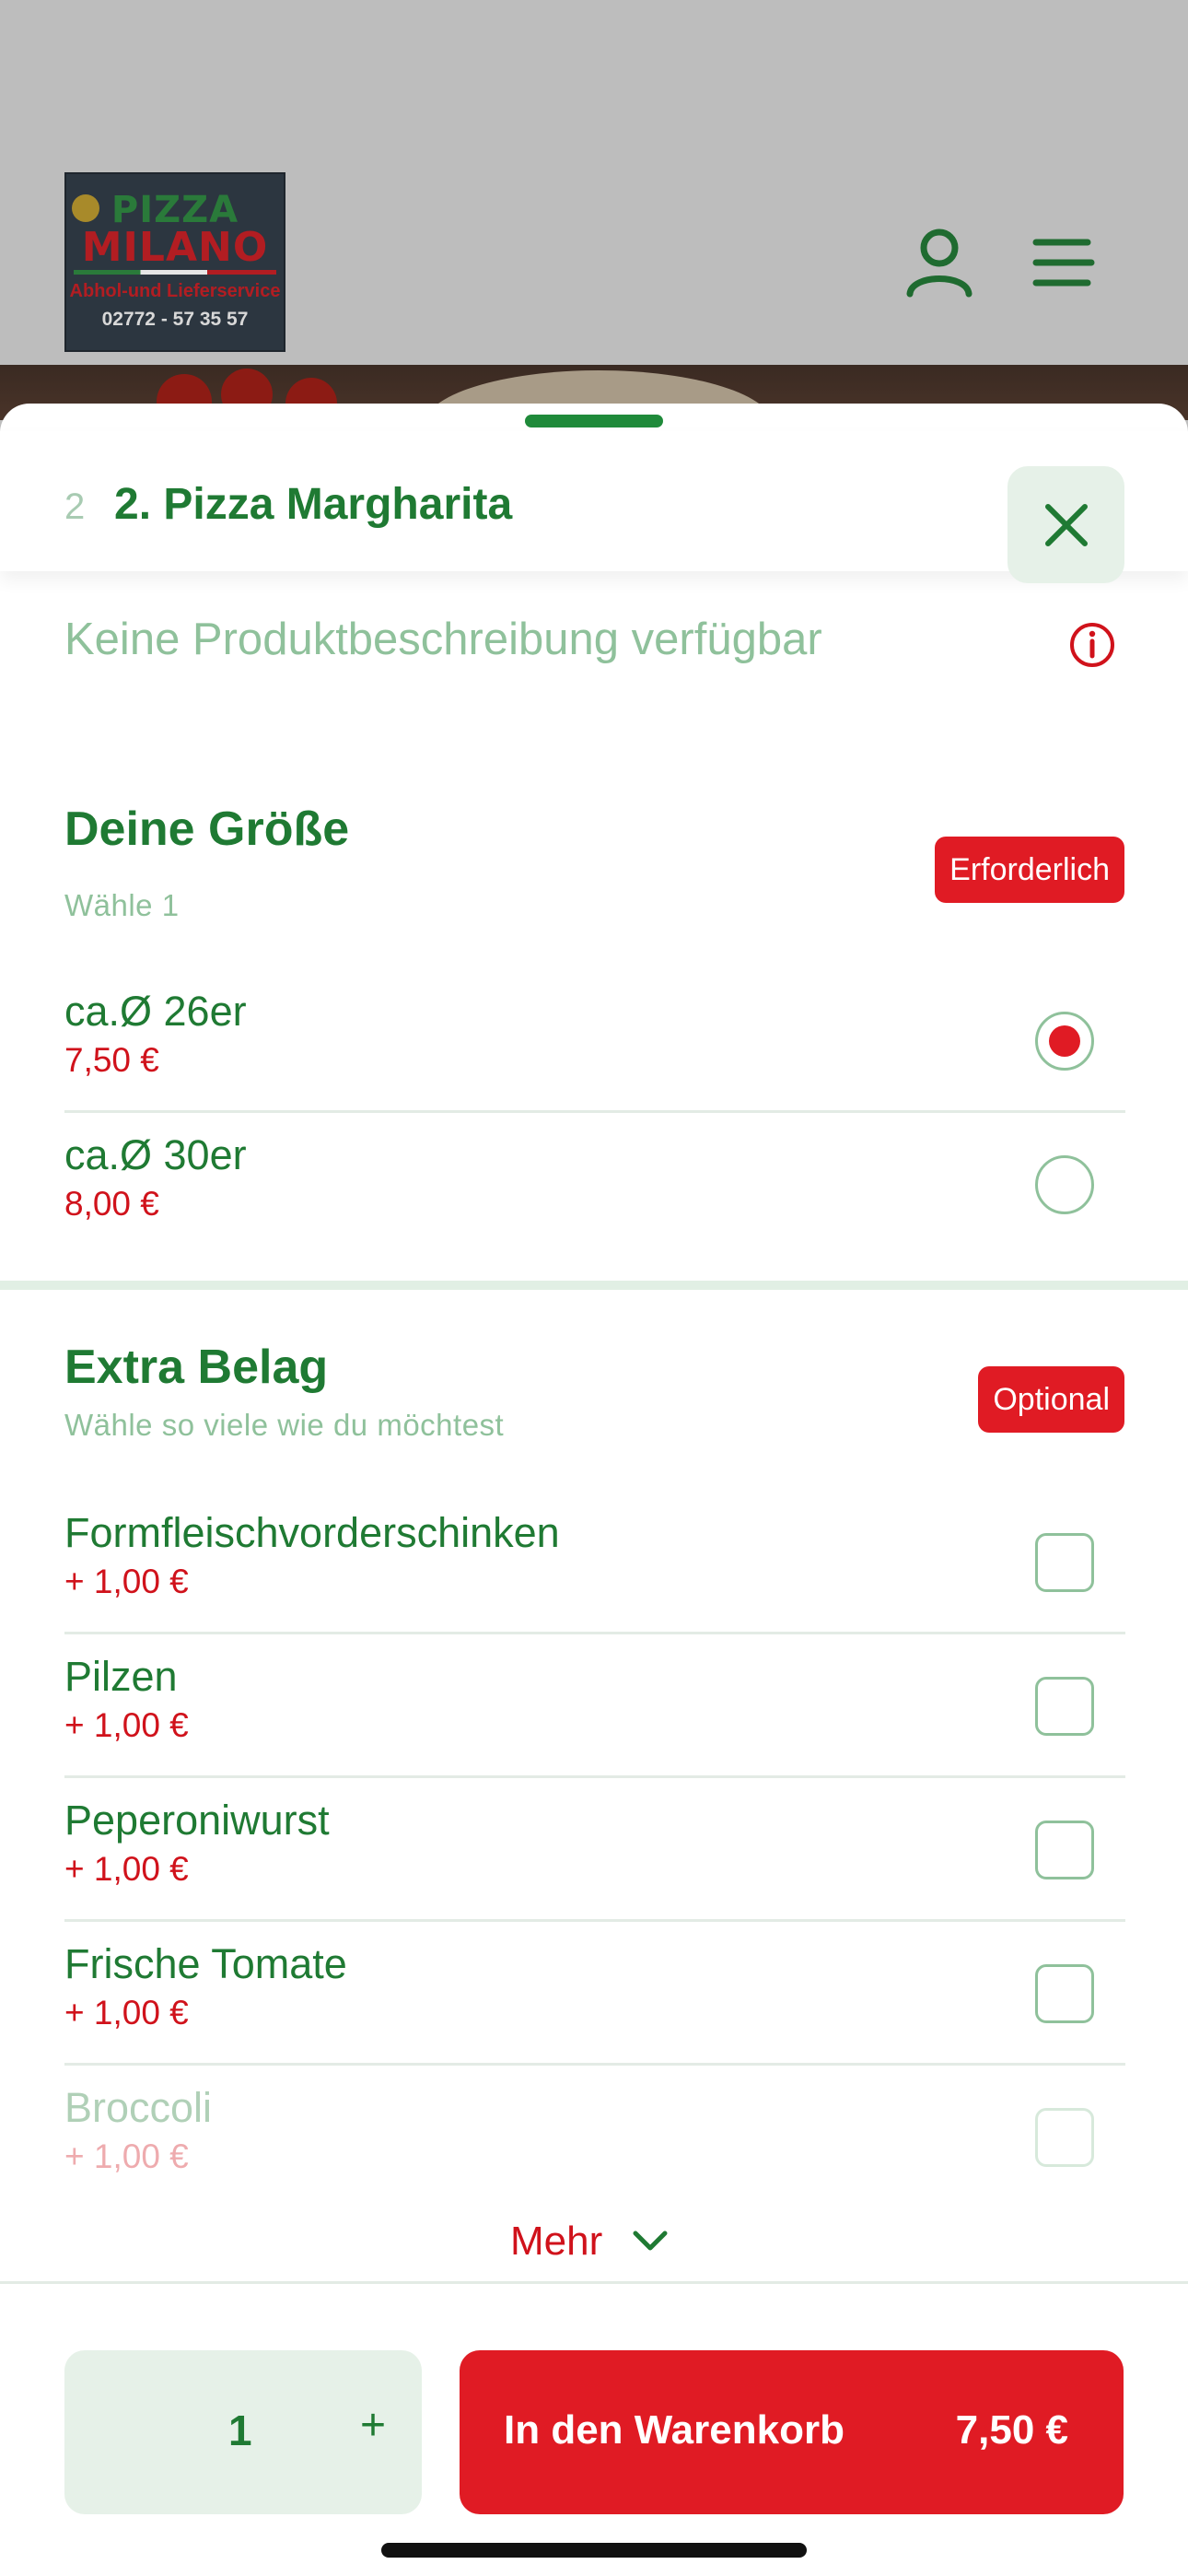 The image size is (1188, 2576). What do you see at coordinates (1029, 870) in the screenshot?
I see `required-badge: Erforderlich` at bounding box center [1029, 870].